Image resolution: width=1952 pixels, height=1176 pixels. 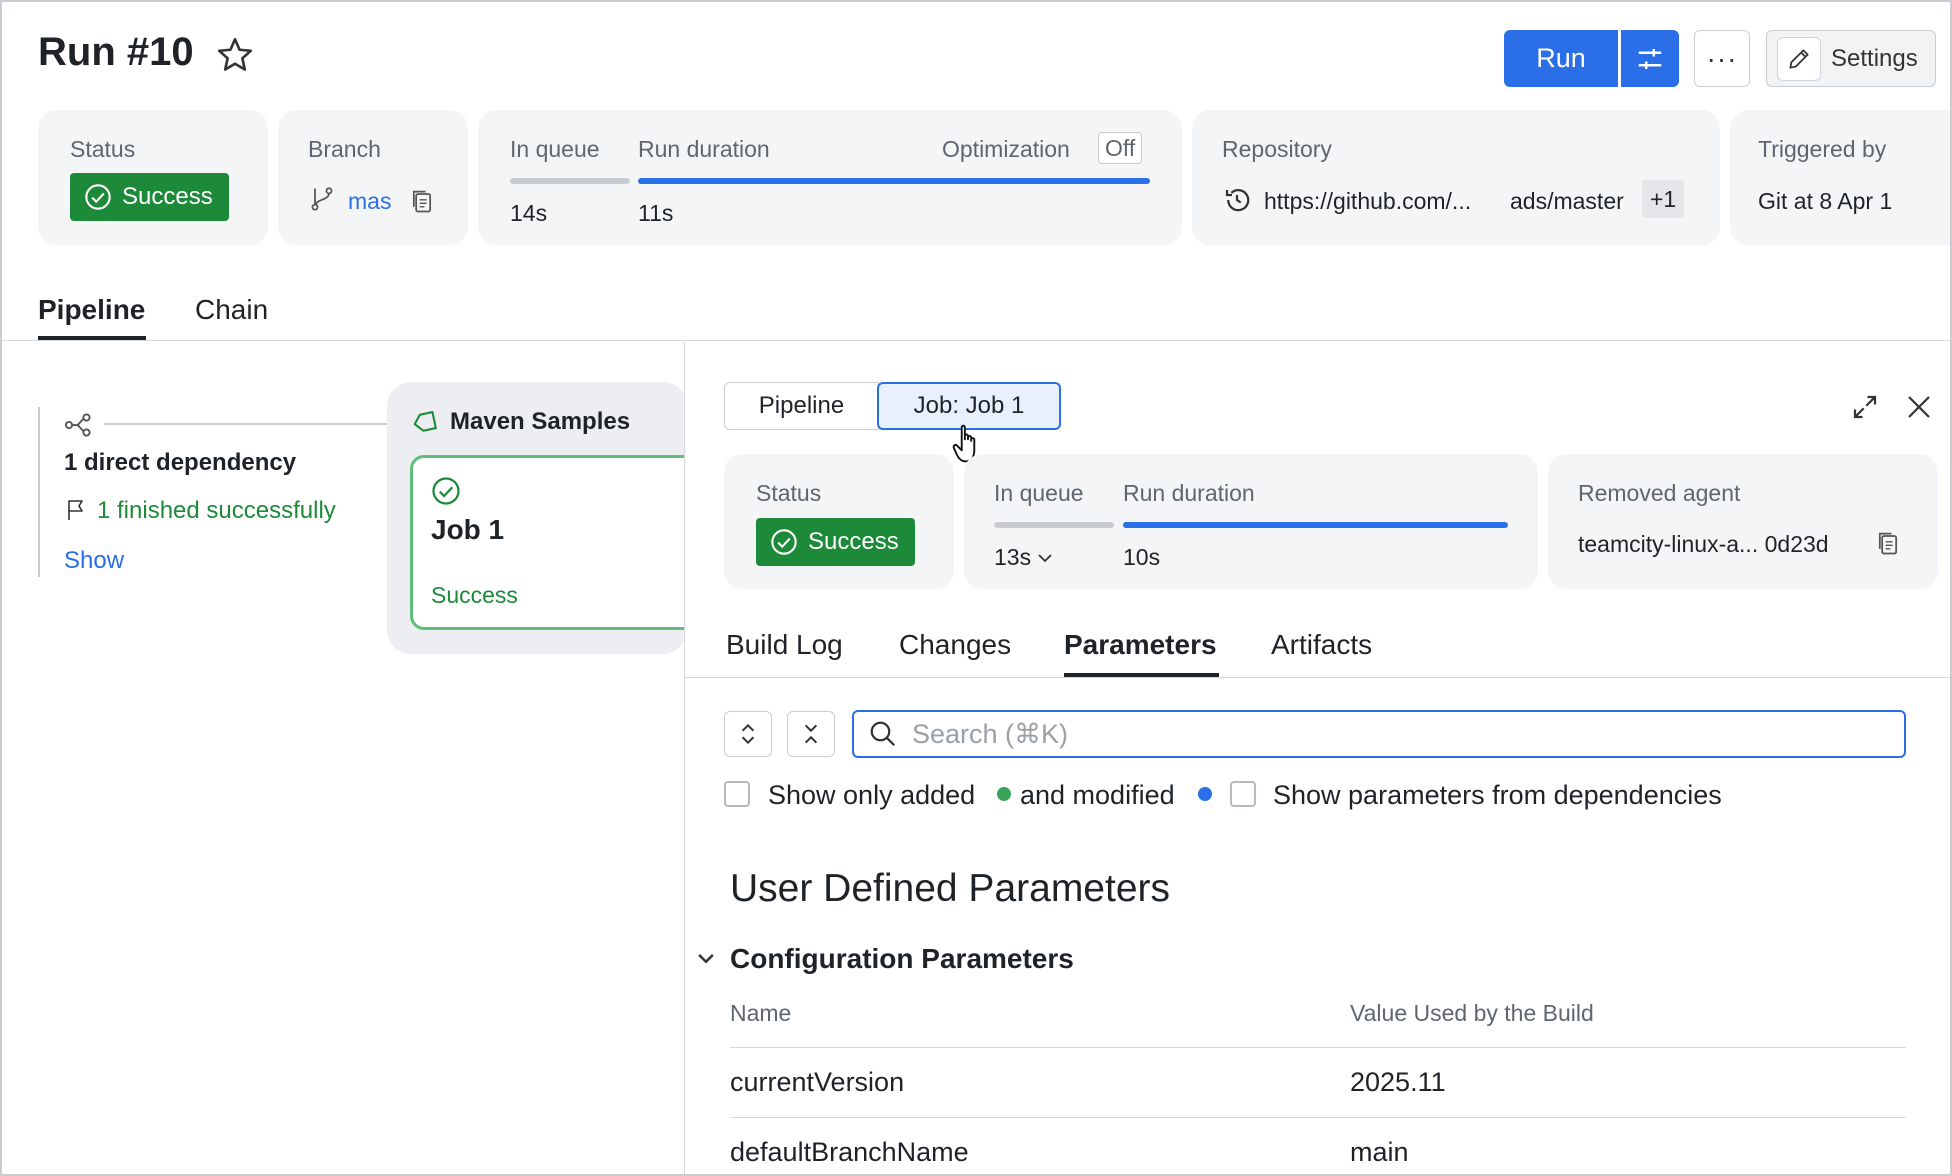 What do you see at coordinates (1315, 525) in the screenshot?
I see `panel-duration-bar` at bounding box center [1315, 525].